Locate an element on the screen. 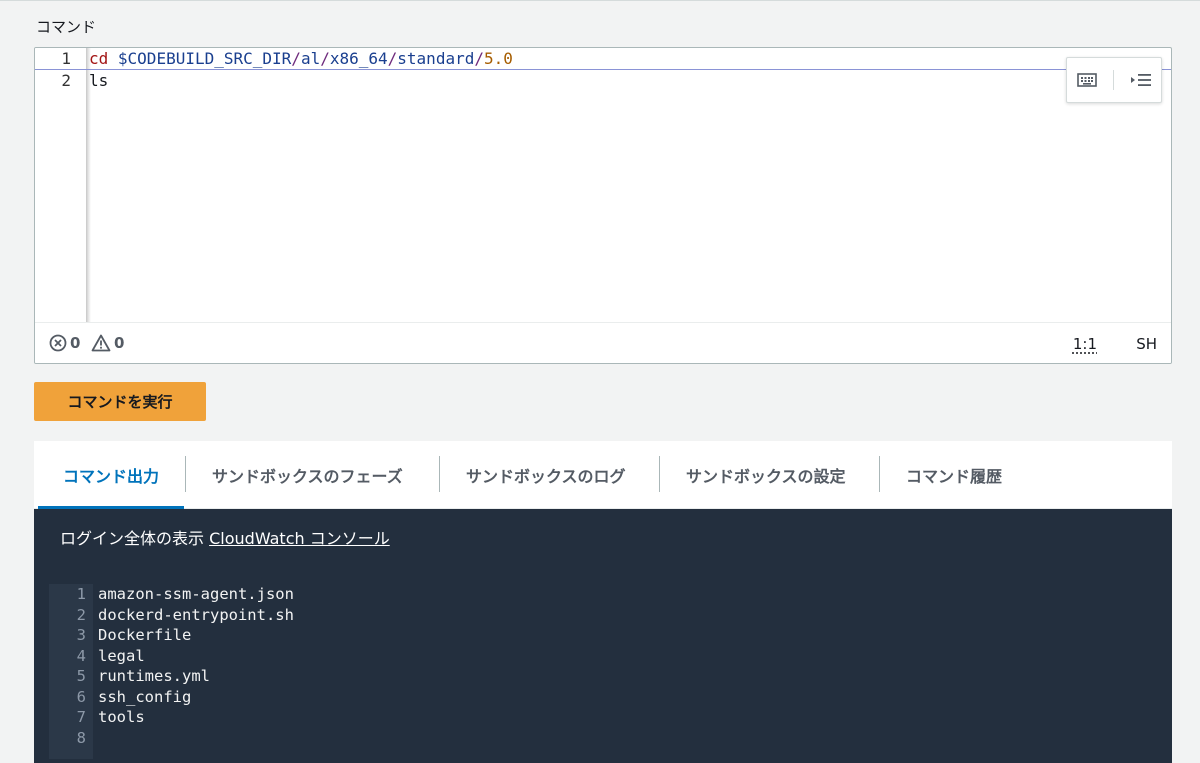 The image size is (1200, 763). output-line: 2 dockerd-entrypoint.sh is located at coordinates (171, 615).